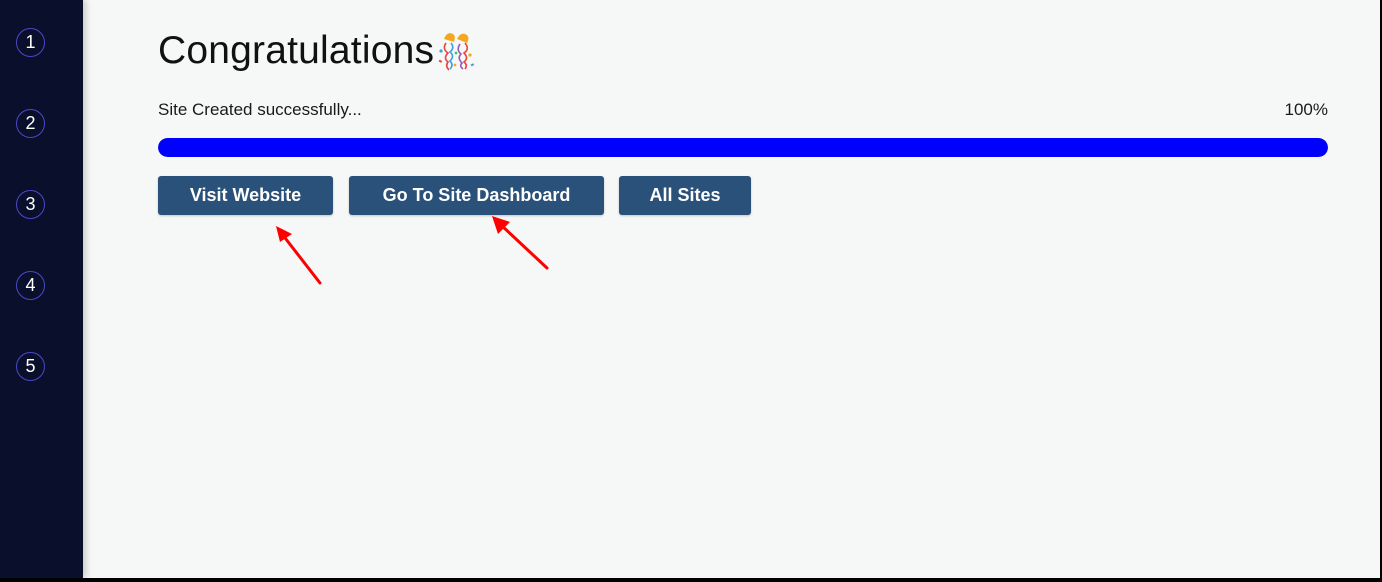  I want to click on step-4-indicator: 4, so click(30, 285).